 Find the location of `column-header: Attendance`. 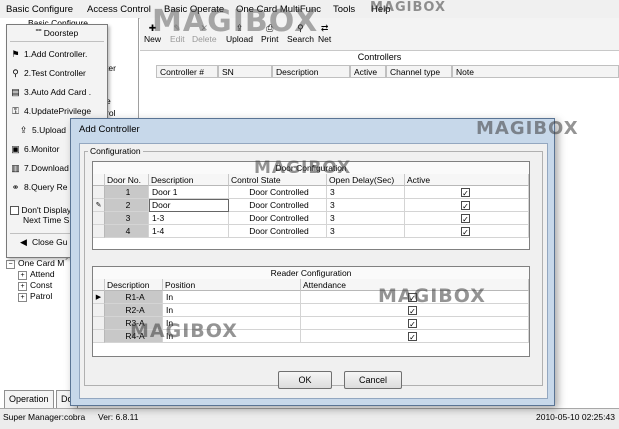

column-header: Attendance is located at coordinates (415, 285).